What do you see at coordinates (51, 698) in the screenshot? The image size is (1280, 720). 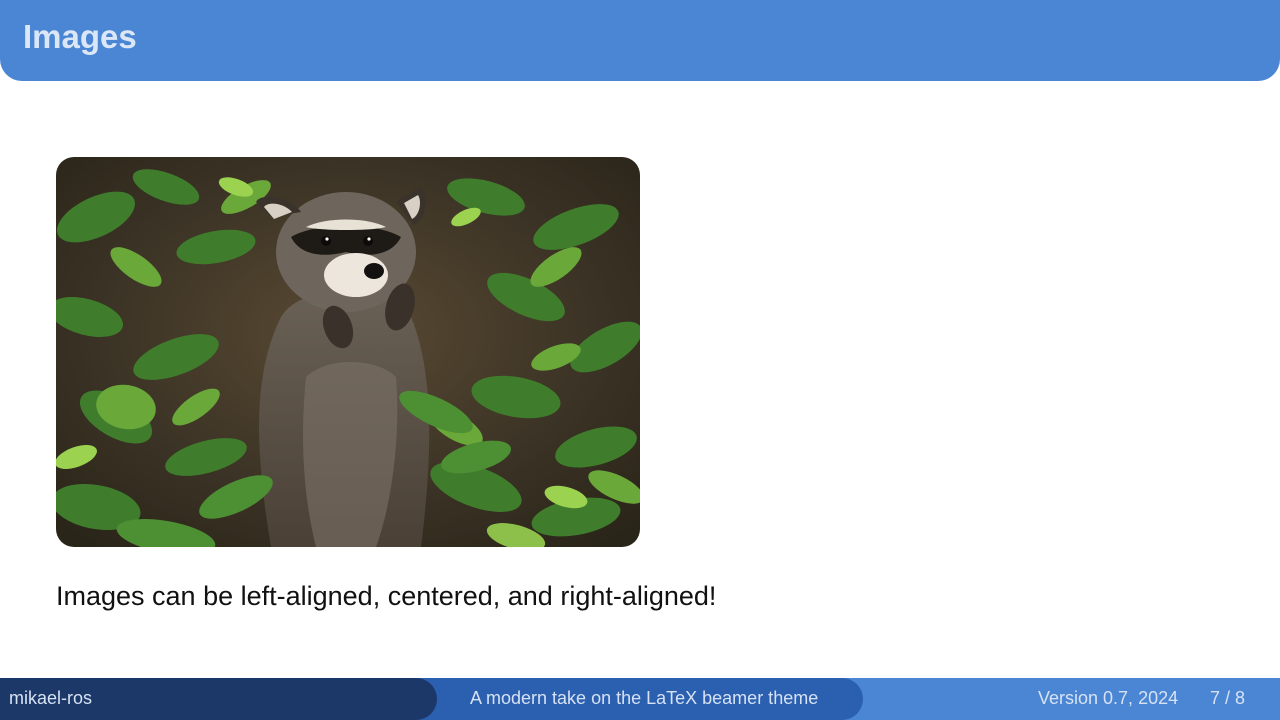 I see `footer-author: mikael-ros` at bounding box center [51, 698].